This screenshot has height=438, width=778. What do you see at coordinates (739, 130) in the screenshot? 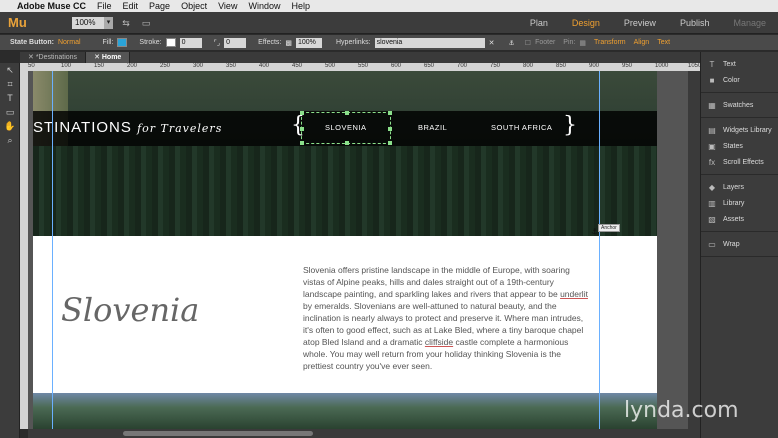
I see `panel-widgets-library: ▤ Widgets Library` at bounding box center [739, 130].